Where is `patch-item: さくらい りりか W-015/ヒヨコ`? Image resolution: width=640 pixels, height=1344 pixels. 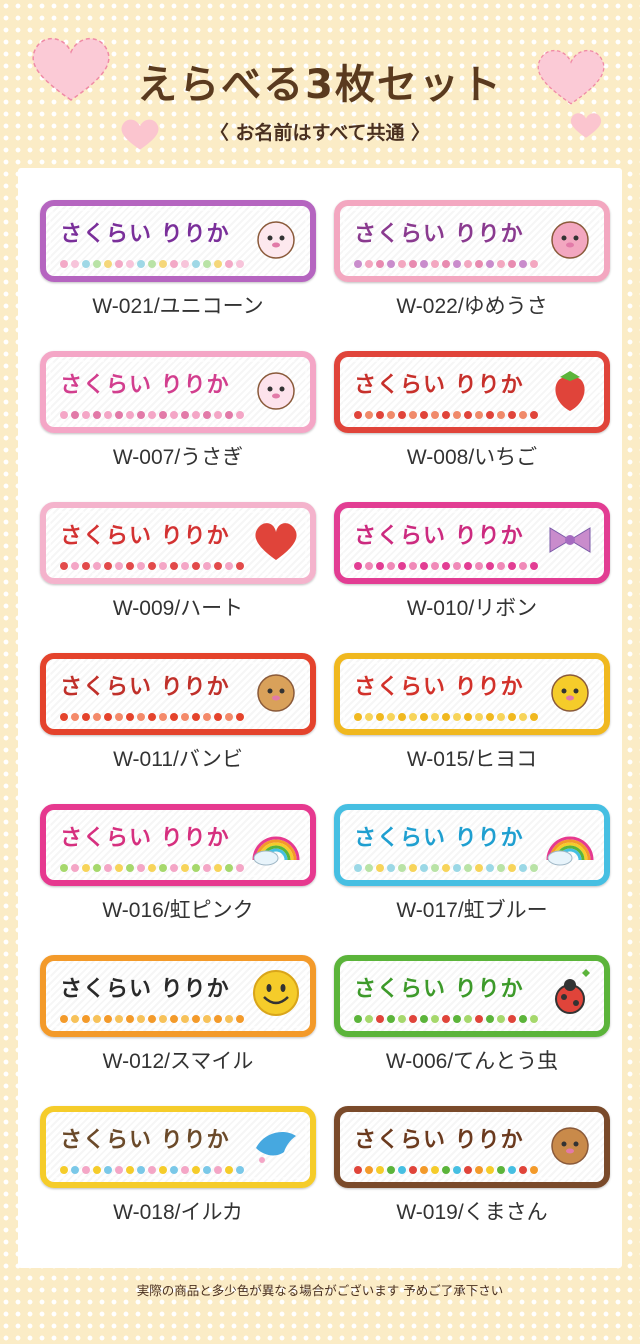 patch-item: さくらい りりか W-015/ヒヨコ is located at coordinates (472, 713).